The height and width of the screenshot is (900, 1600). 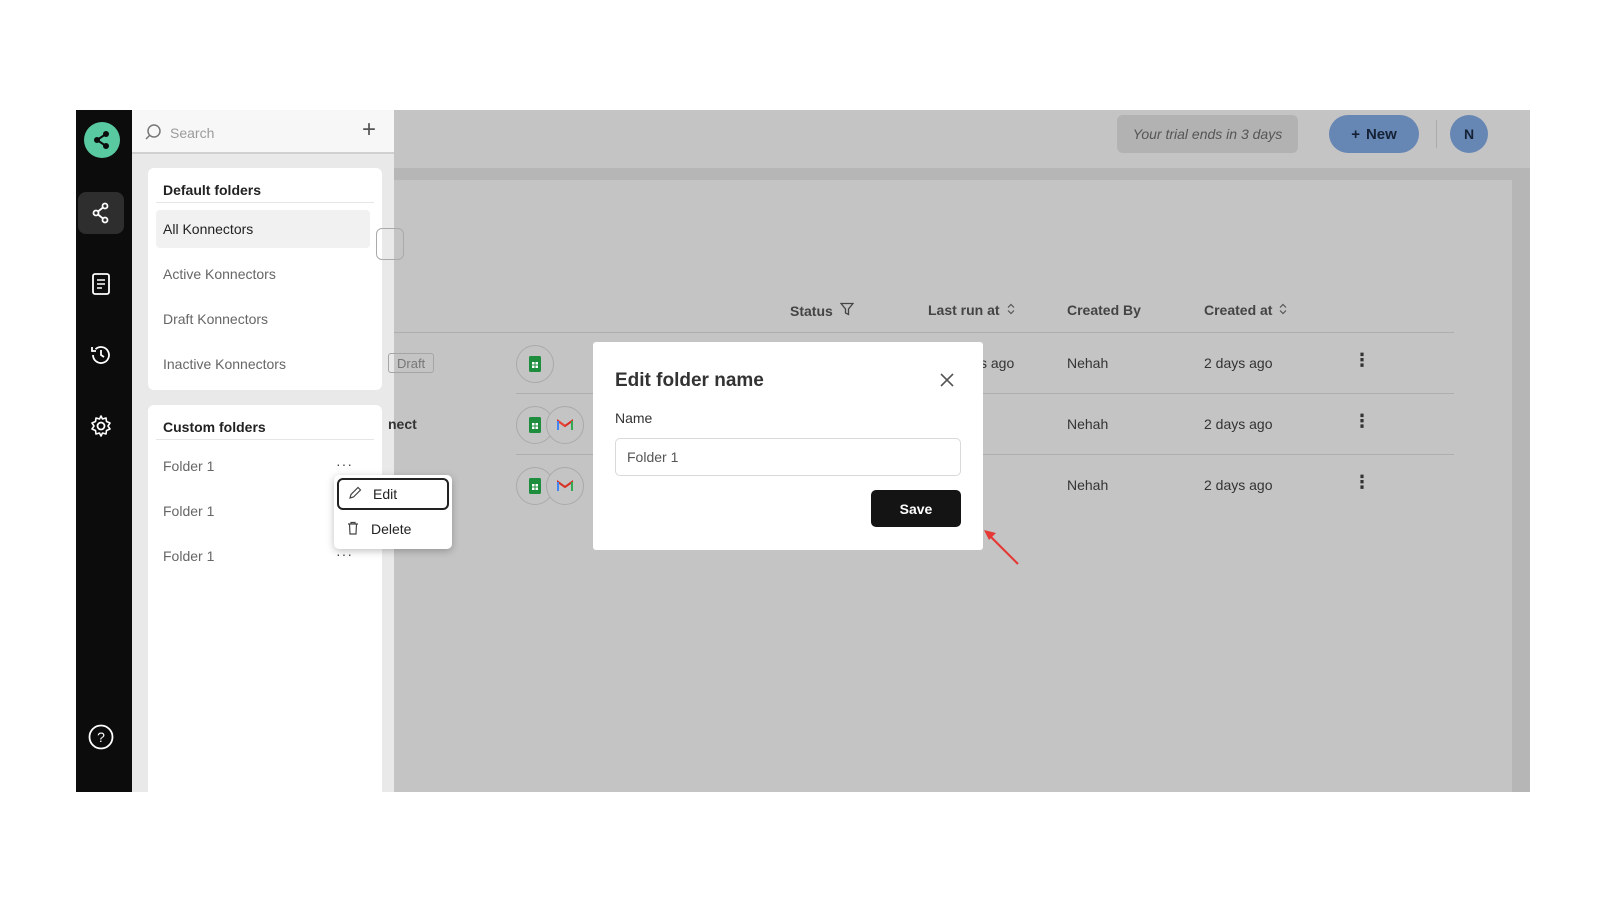 I want to click on header-divider, so click(x=924, y=332).